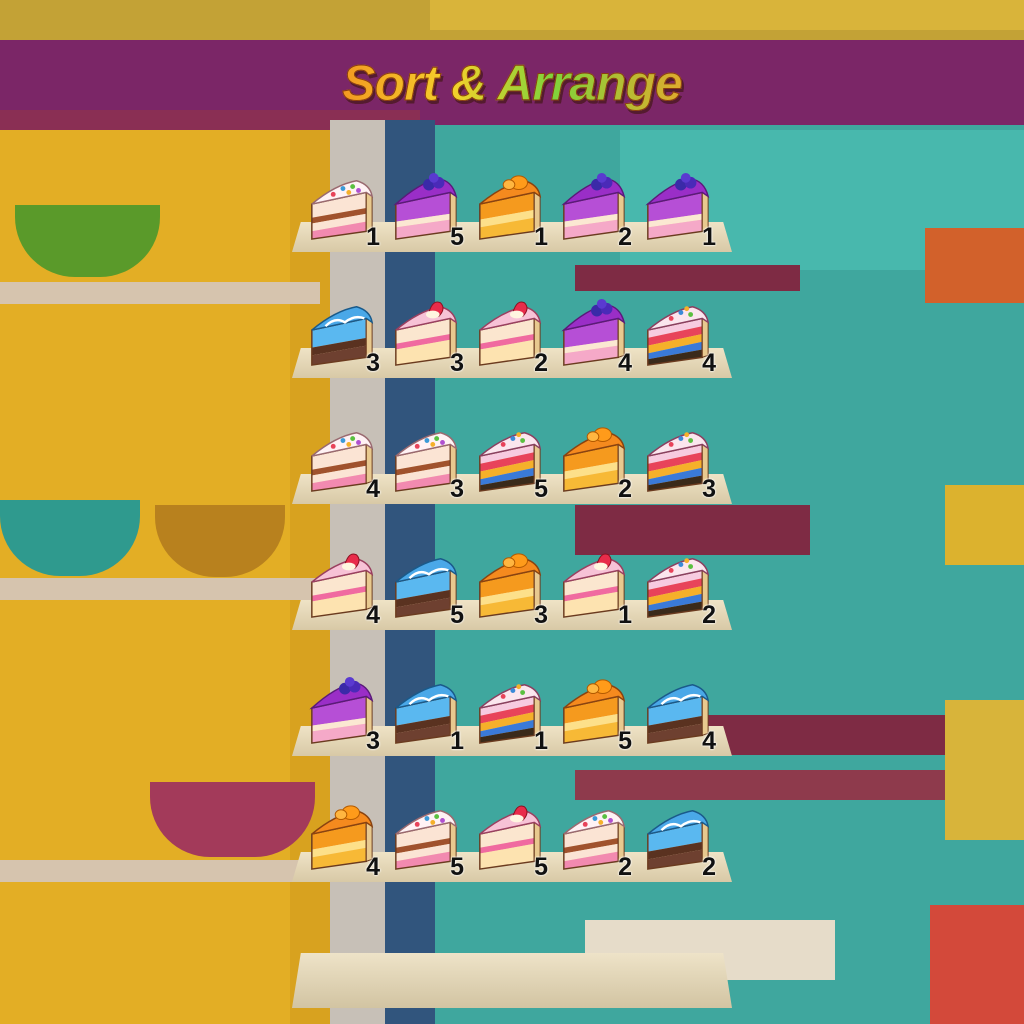  I want to click on shelf-row: 3 3 2 4 4, so click(512, 338).